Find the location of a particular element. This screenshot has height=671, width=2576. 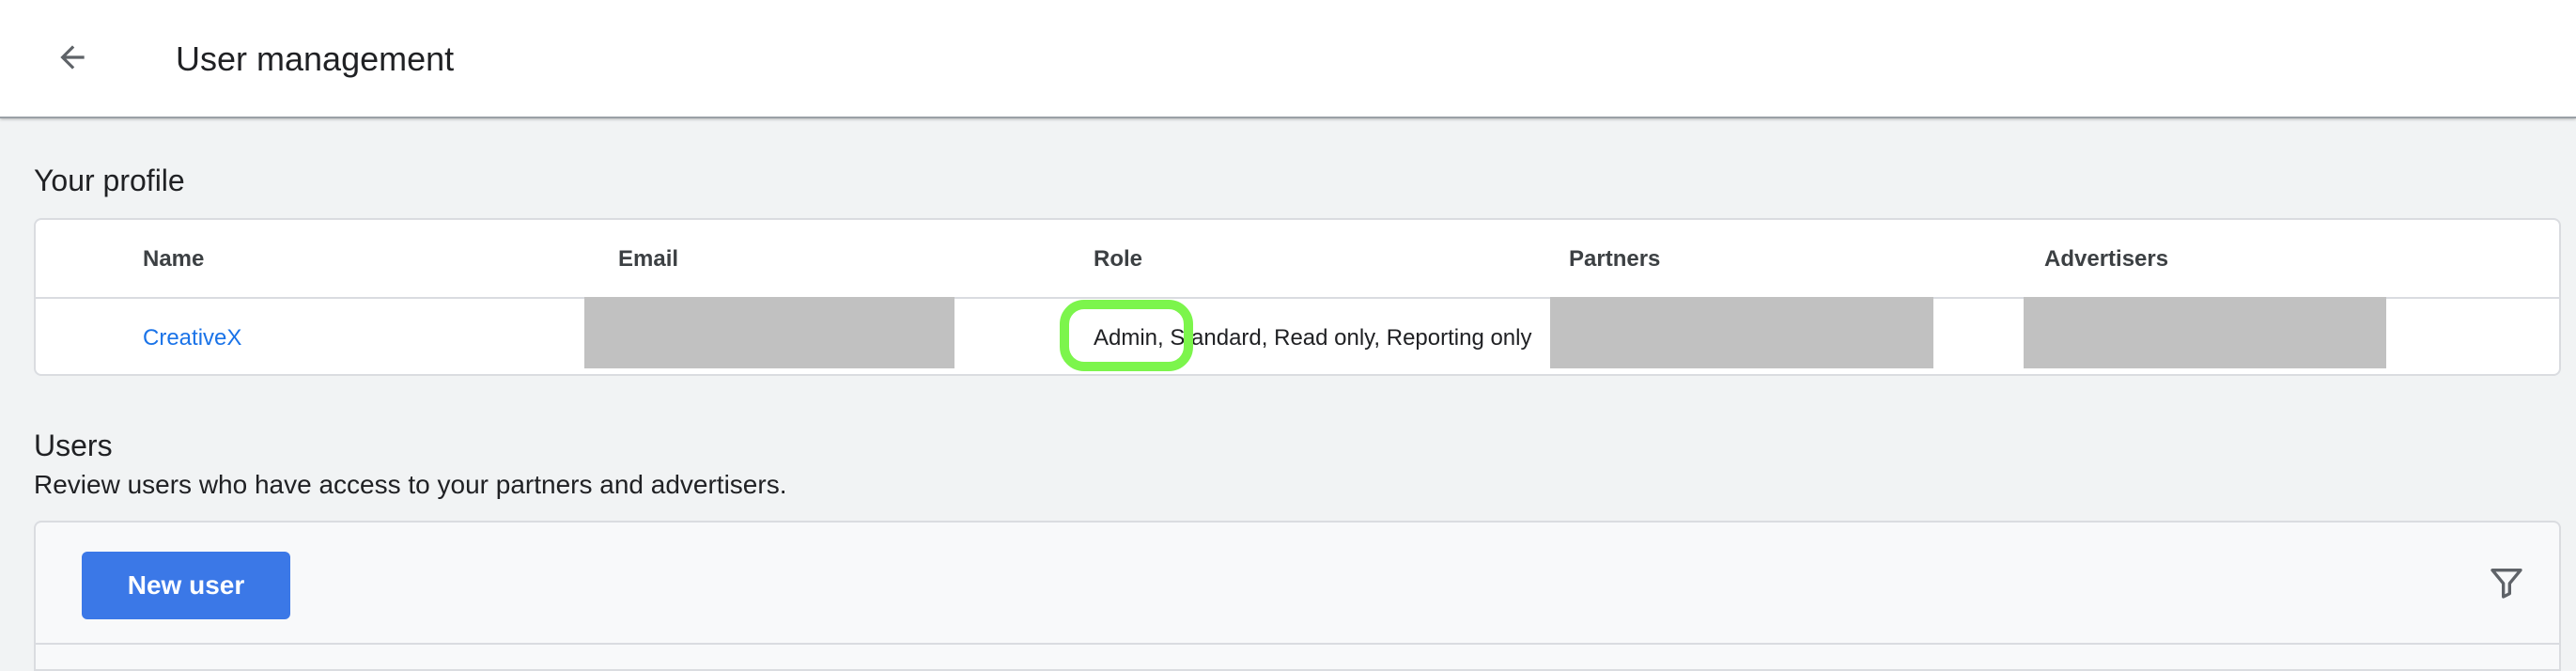

filter-button is located at coordinates (2506, 584).